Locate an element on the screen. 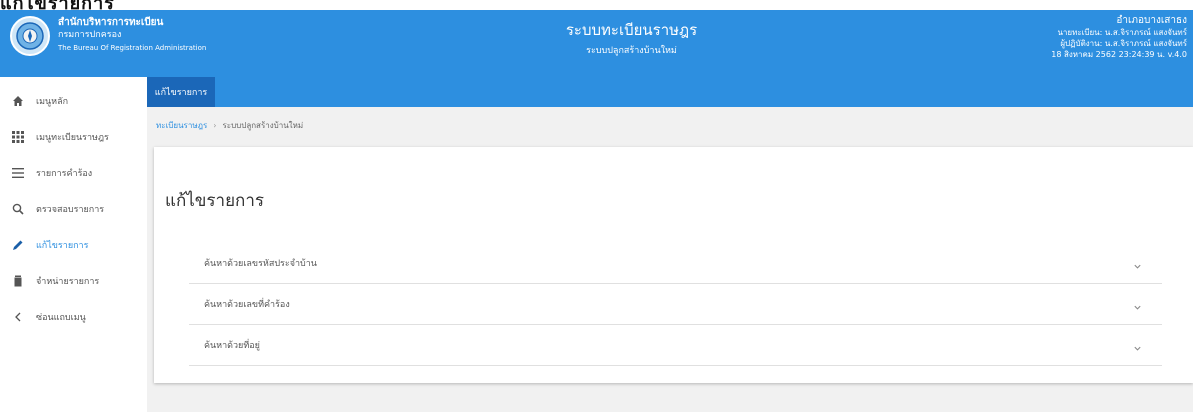  breadcrumb: ทะเบียนราษฎร › ระบบปลูกสร้างบ้านใหม่ is located at coordinates (229, 125).